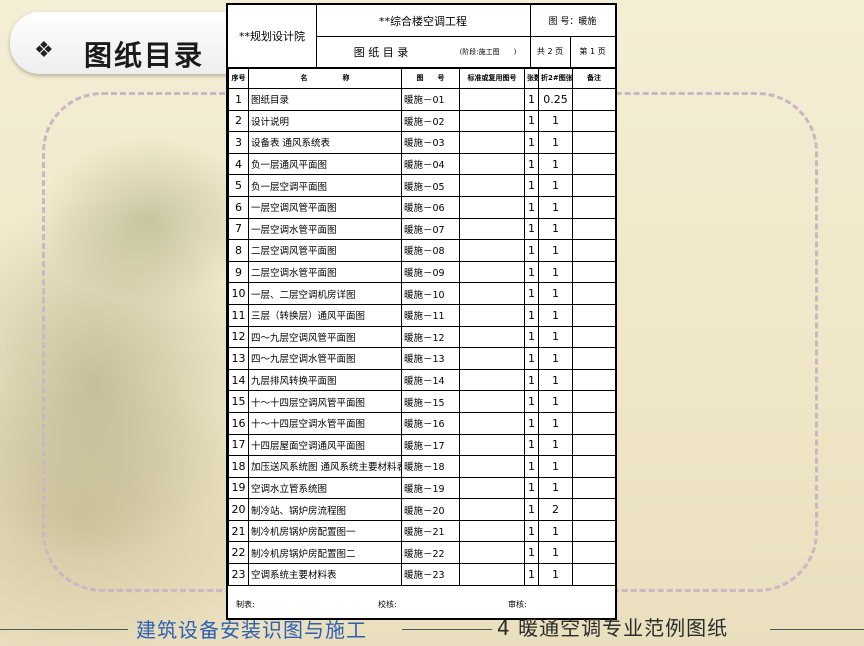 The width and height of the screenshot is (864, 646). I want to click on col-header-code: 图 号, so click(430, 78).